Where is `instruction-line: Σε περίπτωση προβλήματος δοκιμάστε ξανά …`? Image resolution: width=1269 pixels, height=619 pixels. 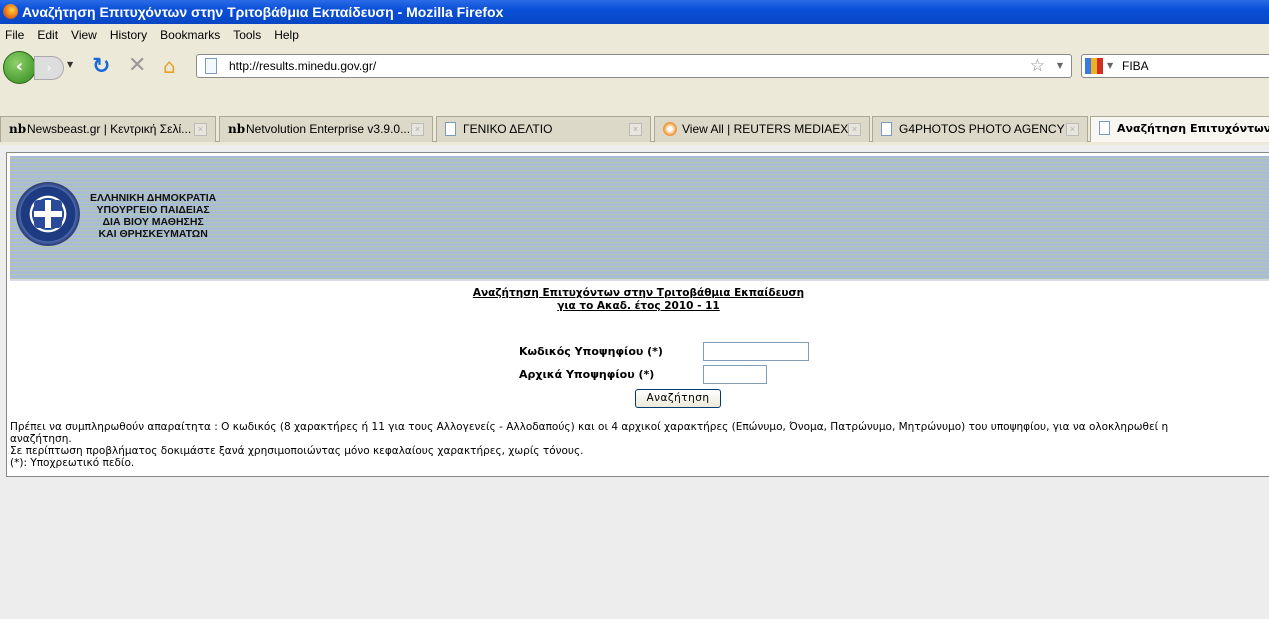 instruction-line: Σε περίπτωση προβλήματος δοκιμάστε ξανά … is located at coordinates (297, 451).